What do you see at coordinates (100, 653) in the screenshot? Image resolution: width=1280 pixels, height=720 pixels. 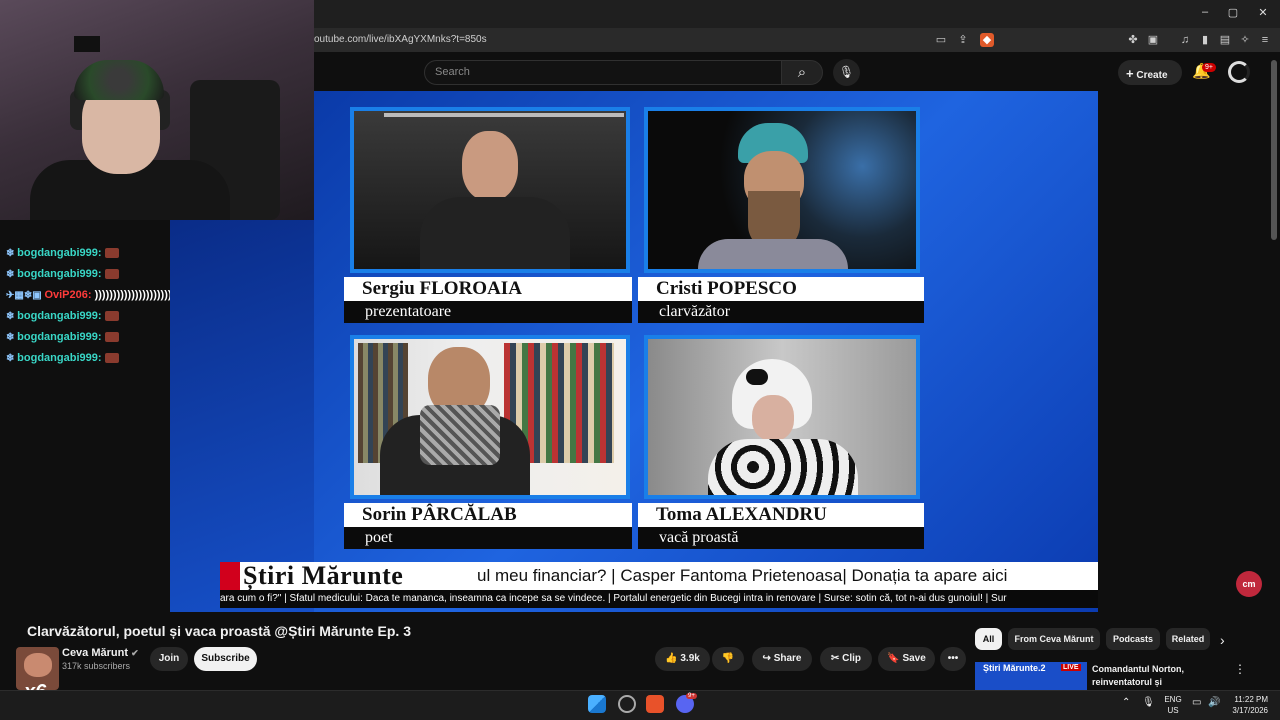 I see `channel-name: Ceva Mărunt ✔` at bounding box center [100, 653].